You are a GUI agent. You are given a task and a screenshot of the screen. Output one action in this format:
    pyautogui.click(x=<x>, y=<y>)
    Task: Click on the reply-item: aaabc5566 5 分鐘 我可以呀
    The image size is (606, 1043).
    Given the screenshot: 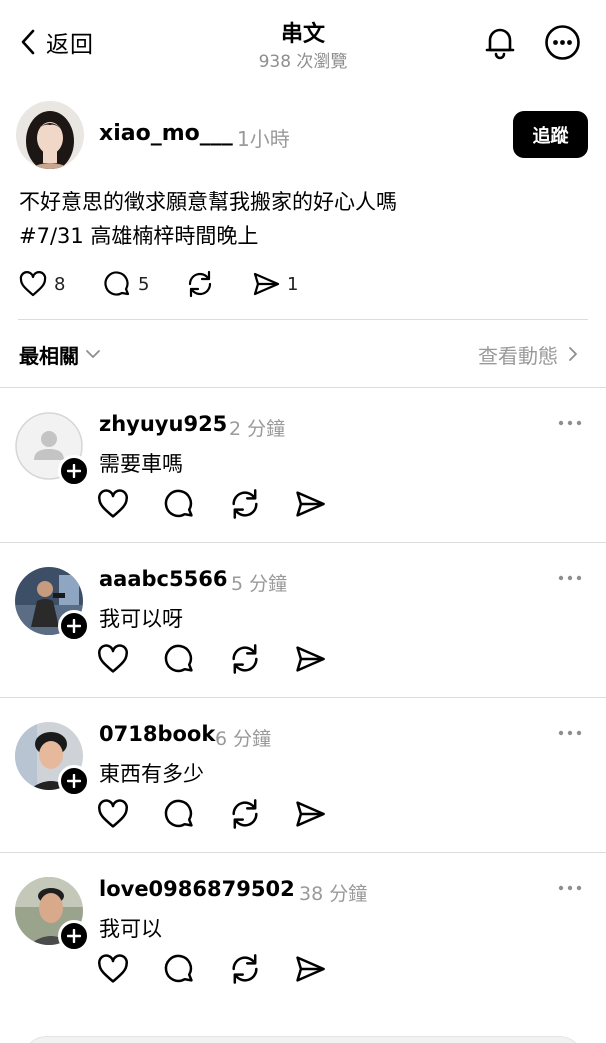 What is the action you would take?
    pyautogui.click(x=303, y=619)
    